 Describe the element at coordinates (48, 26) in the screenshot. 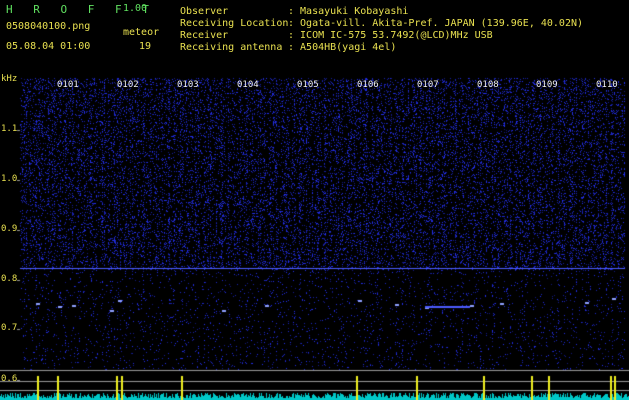

I see `file-name: 0508040100.png` at that location.